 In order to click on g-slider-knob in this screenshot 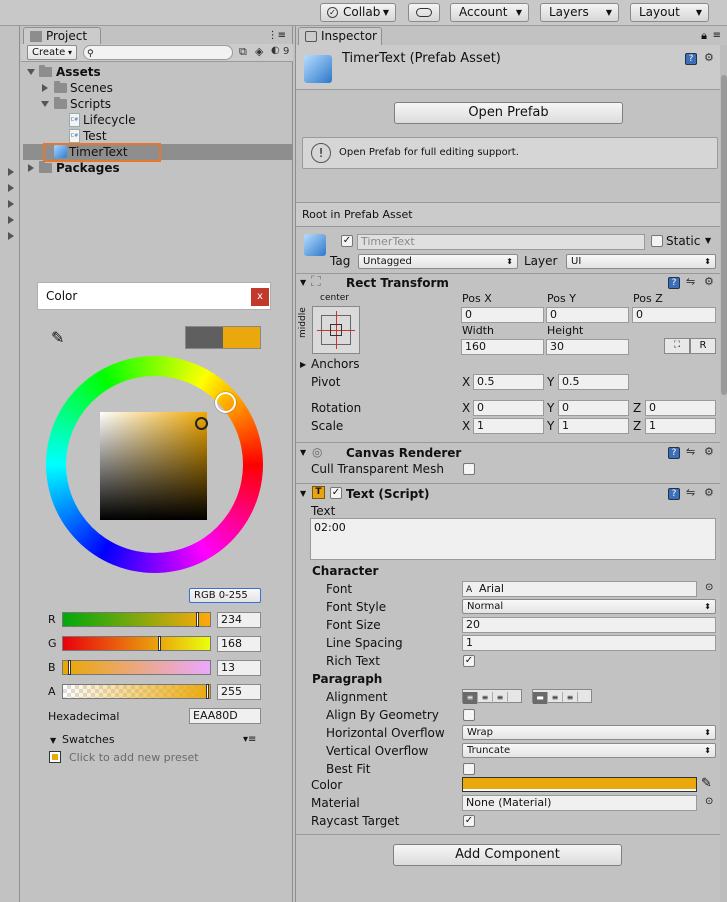, I will do `click(159, 643)`.